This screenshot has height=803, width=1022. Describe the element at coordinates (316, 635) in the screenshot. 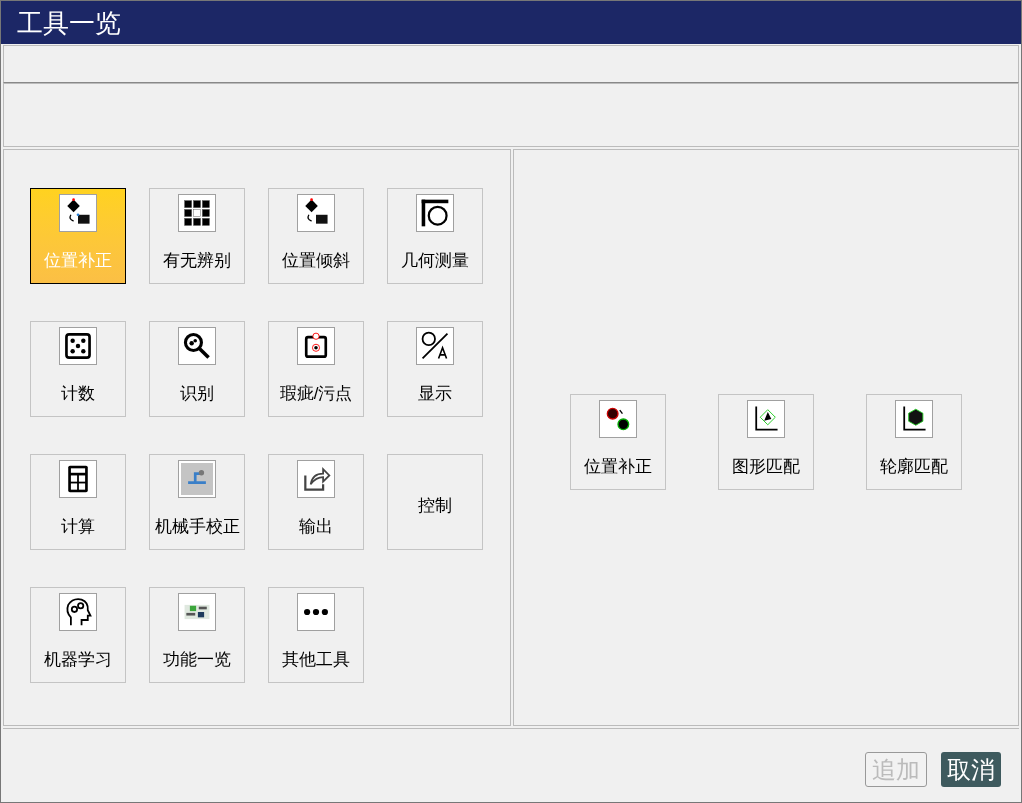

I see `tool-button: 其他工具` at that location.